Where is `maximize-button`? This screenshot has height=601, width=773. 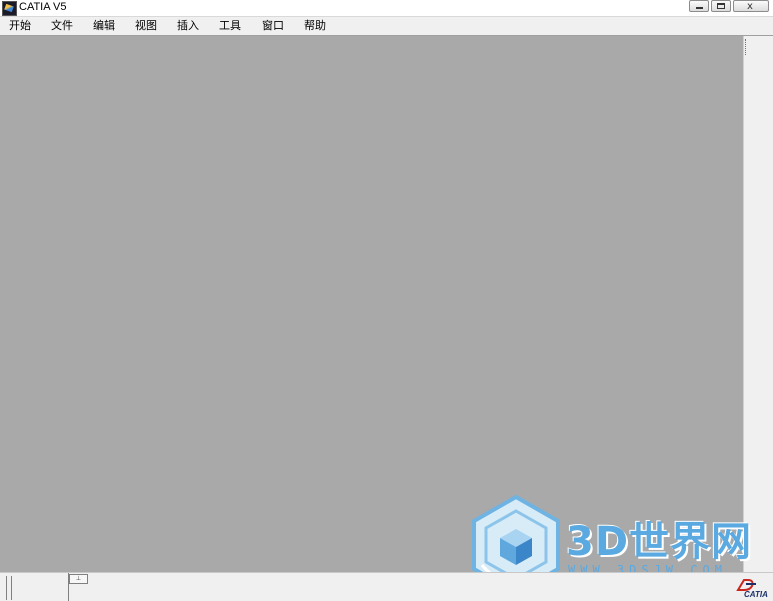 maximize-button is located at coordinates (721, 6).